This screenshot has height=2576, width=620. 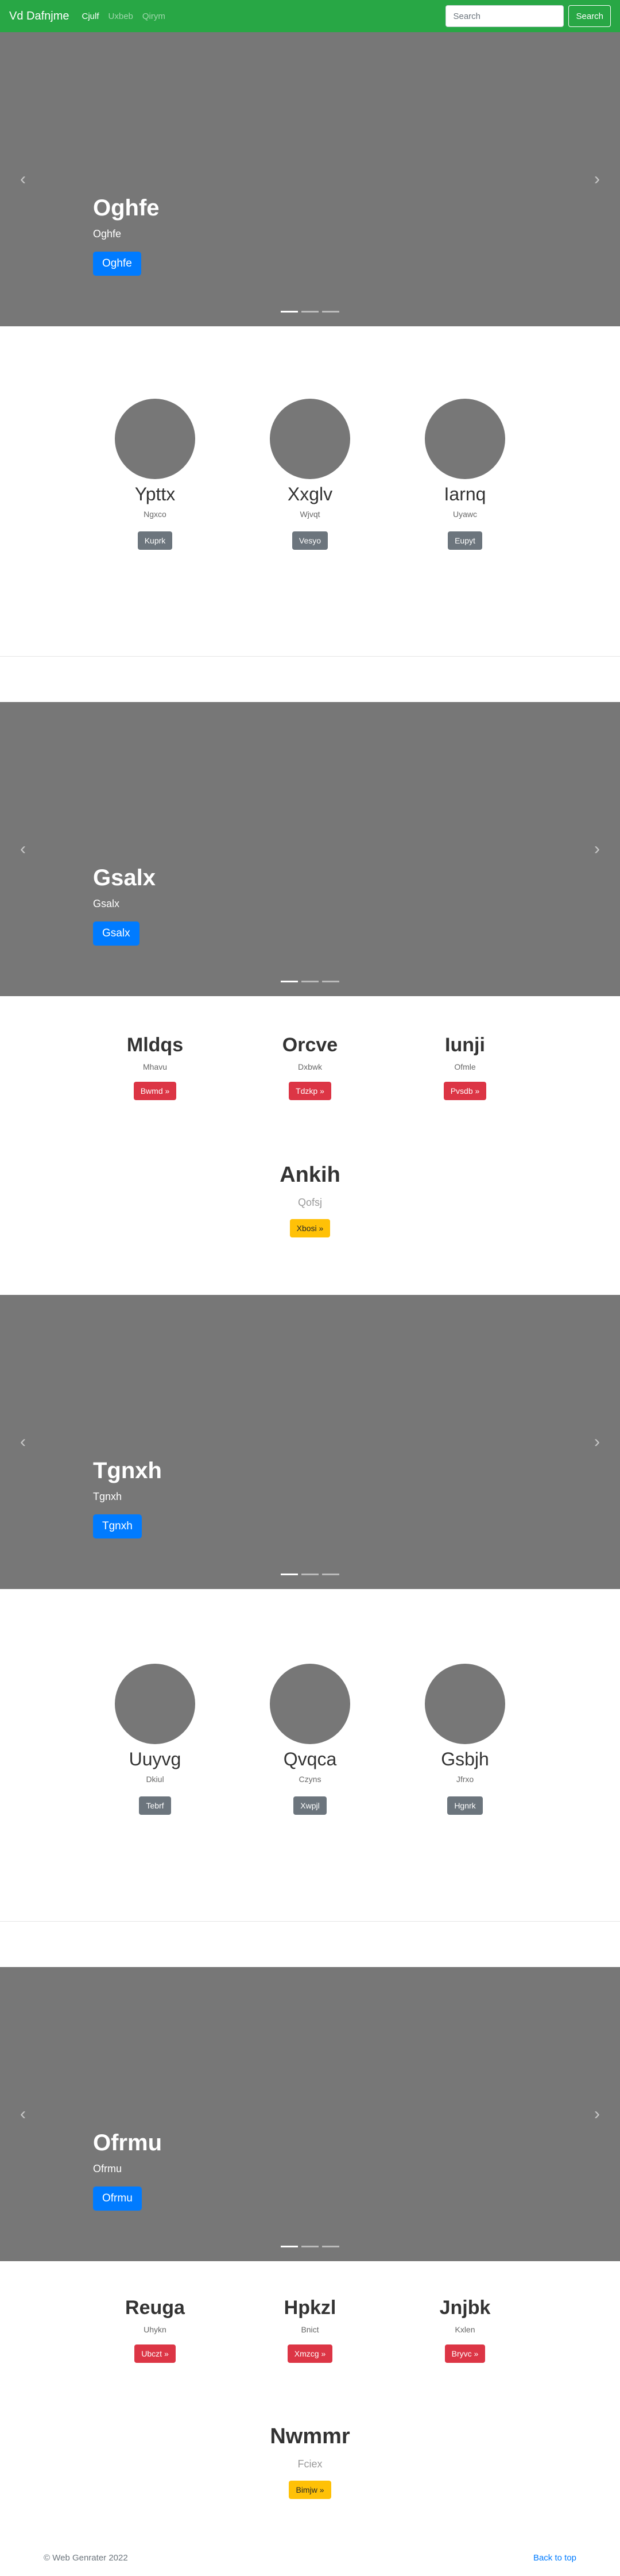 I want to click on footer: © Web Genrater 2022 Back to top, so click(x=310, y=2558).